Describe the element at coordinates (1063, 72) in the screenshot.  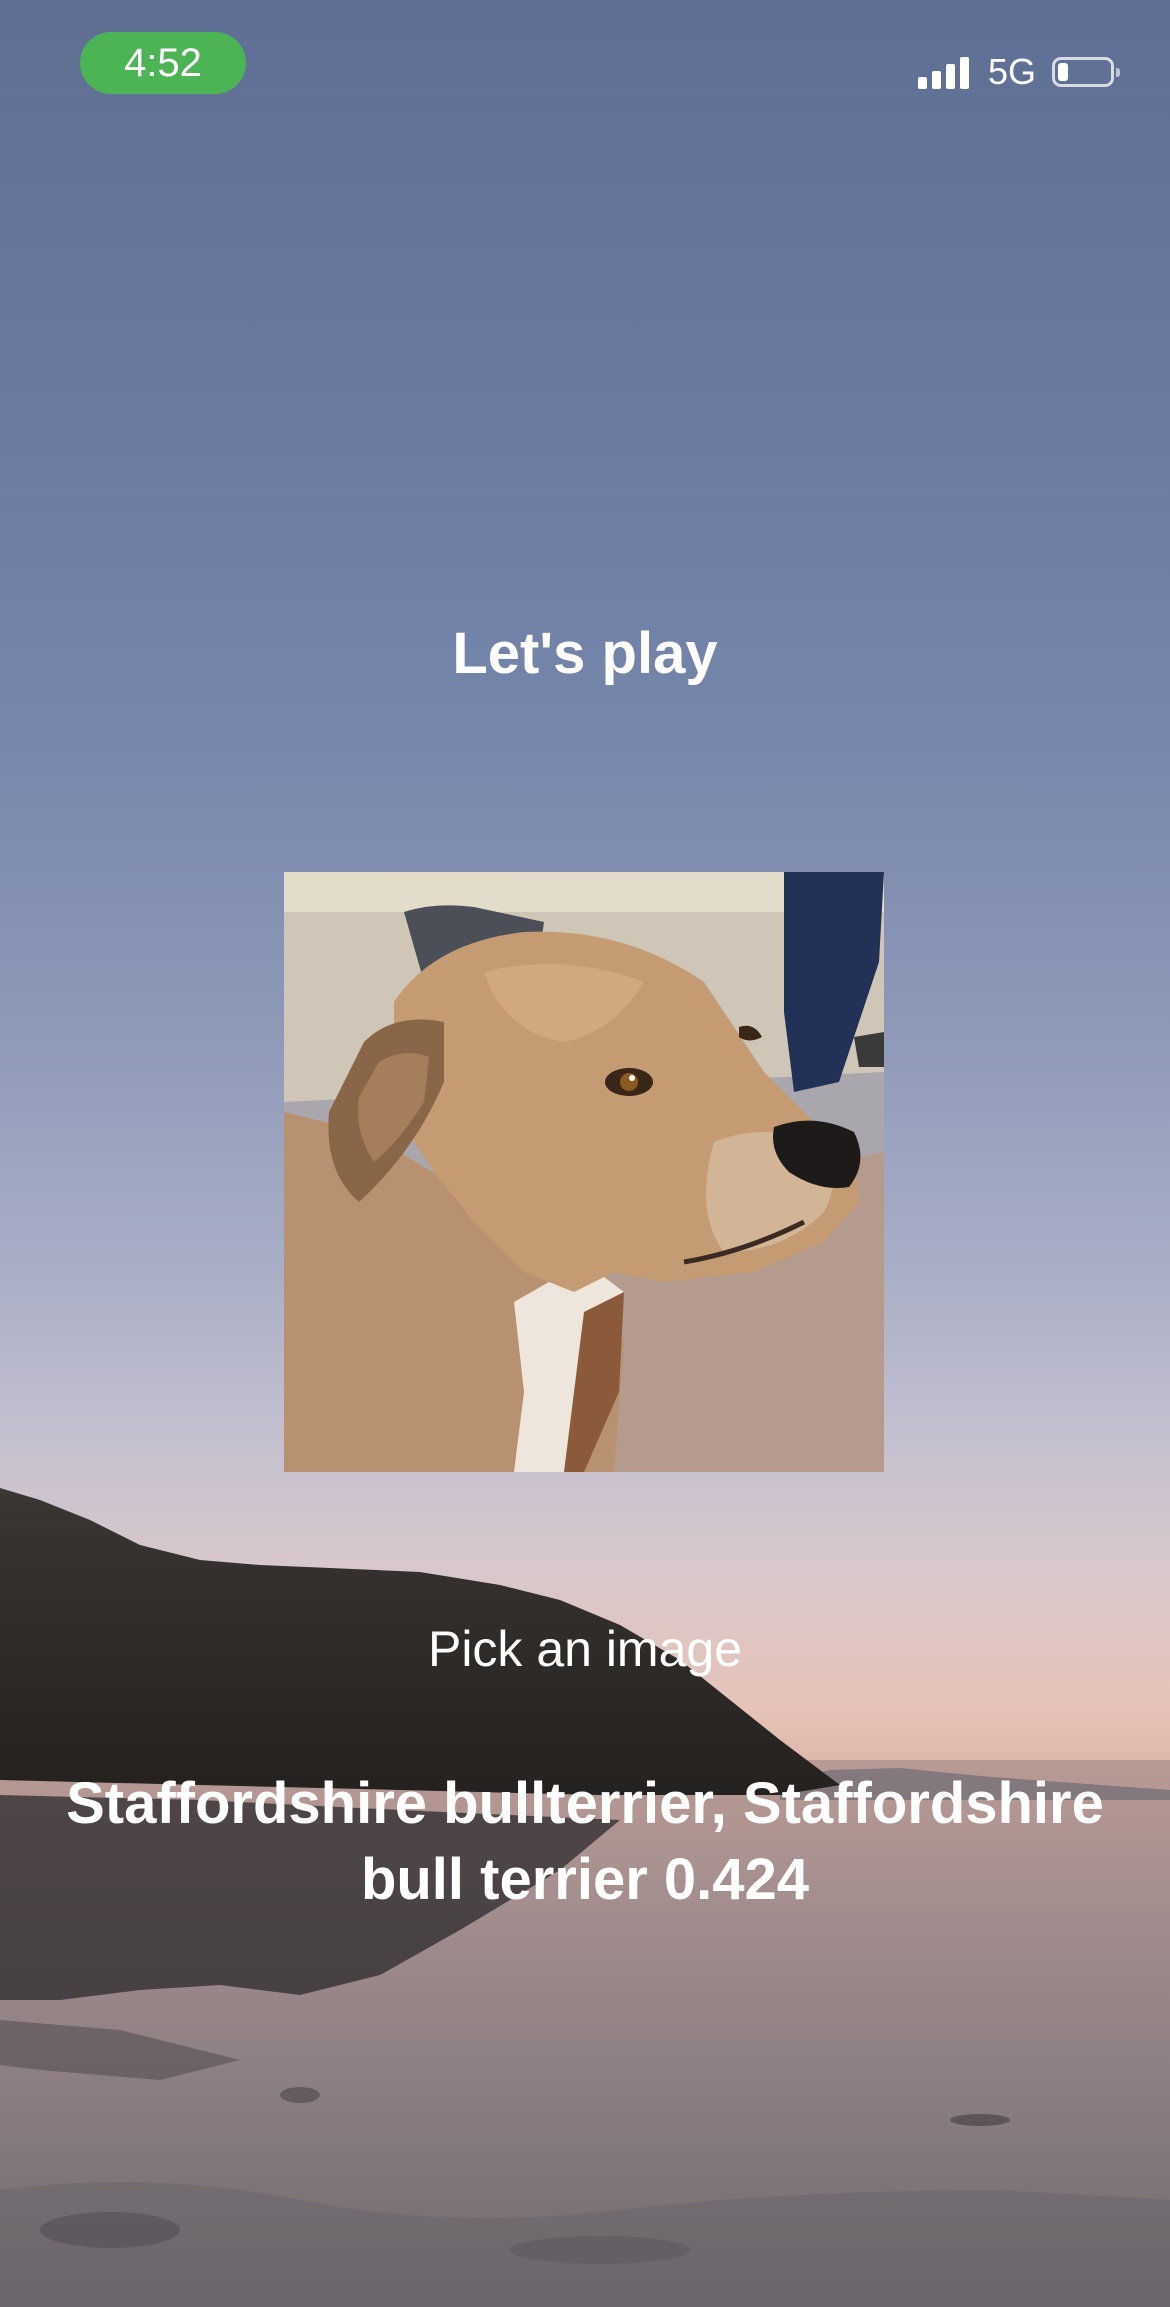
I see `battery-level` at that location.